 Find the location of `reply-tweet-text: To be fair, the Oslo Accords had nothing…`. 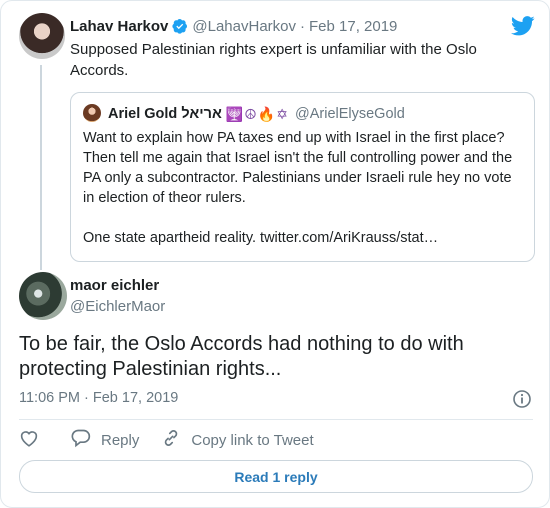

reply-tweet-text: To be fair, the Oslo Accords had nothing… is located at coordinates (241, 356).